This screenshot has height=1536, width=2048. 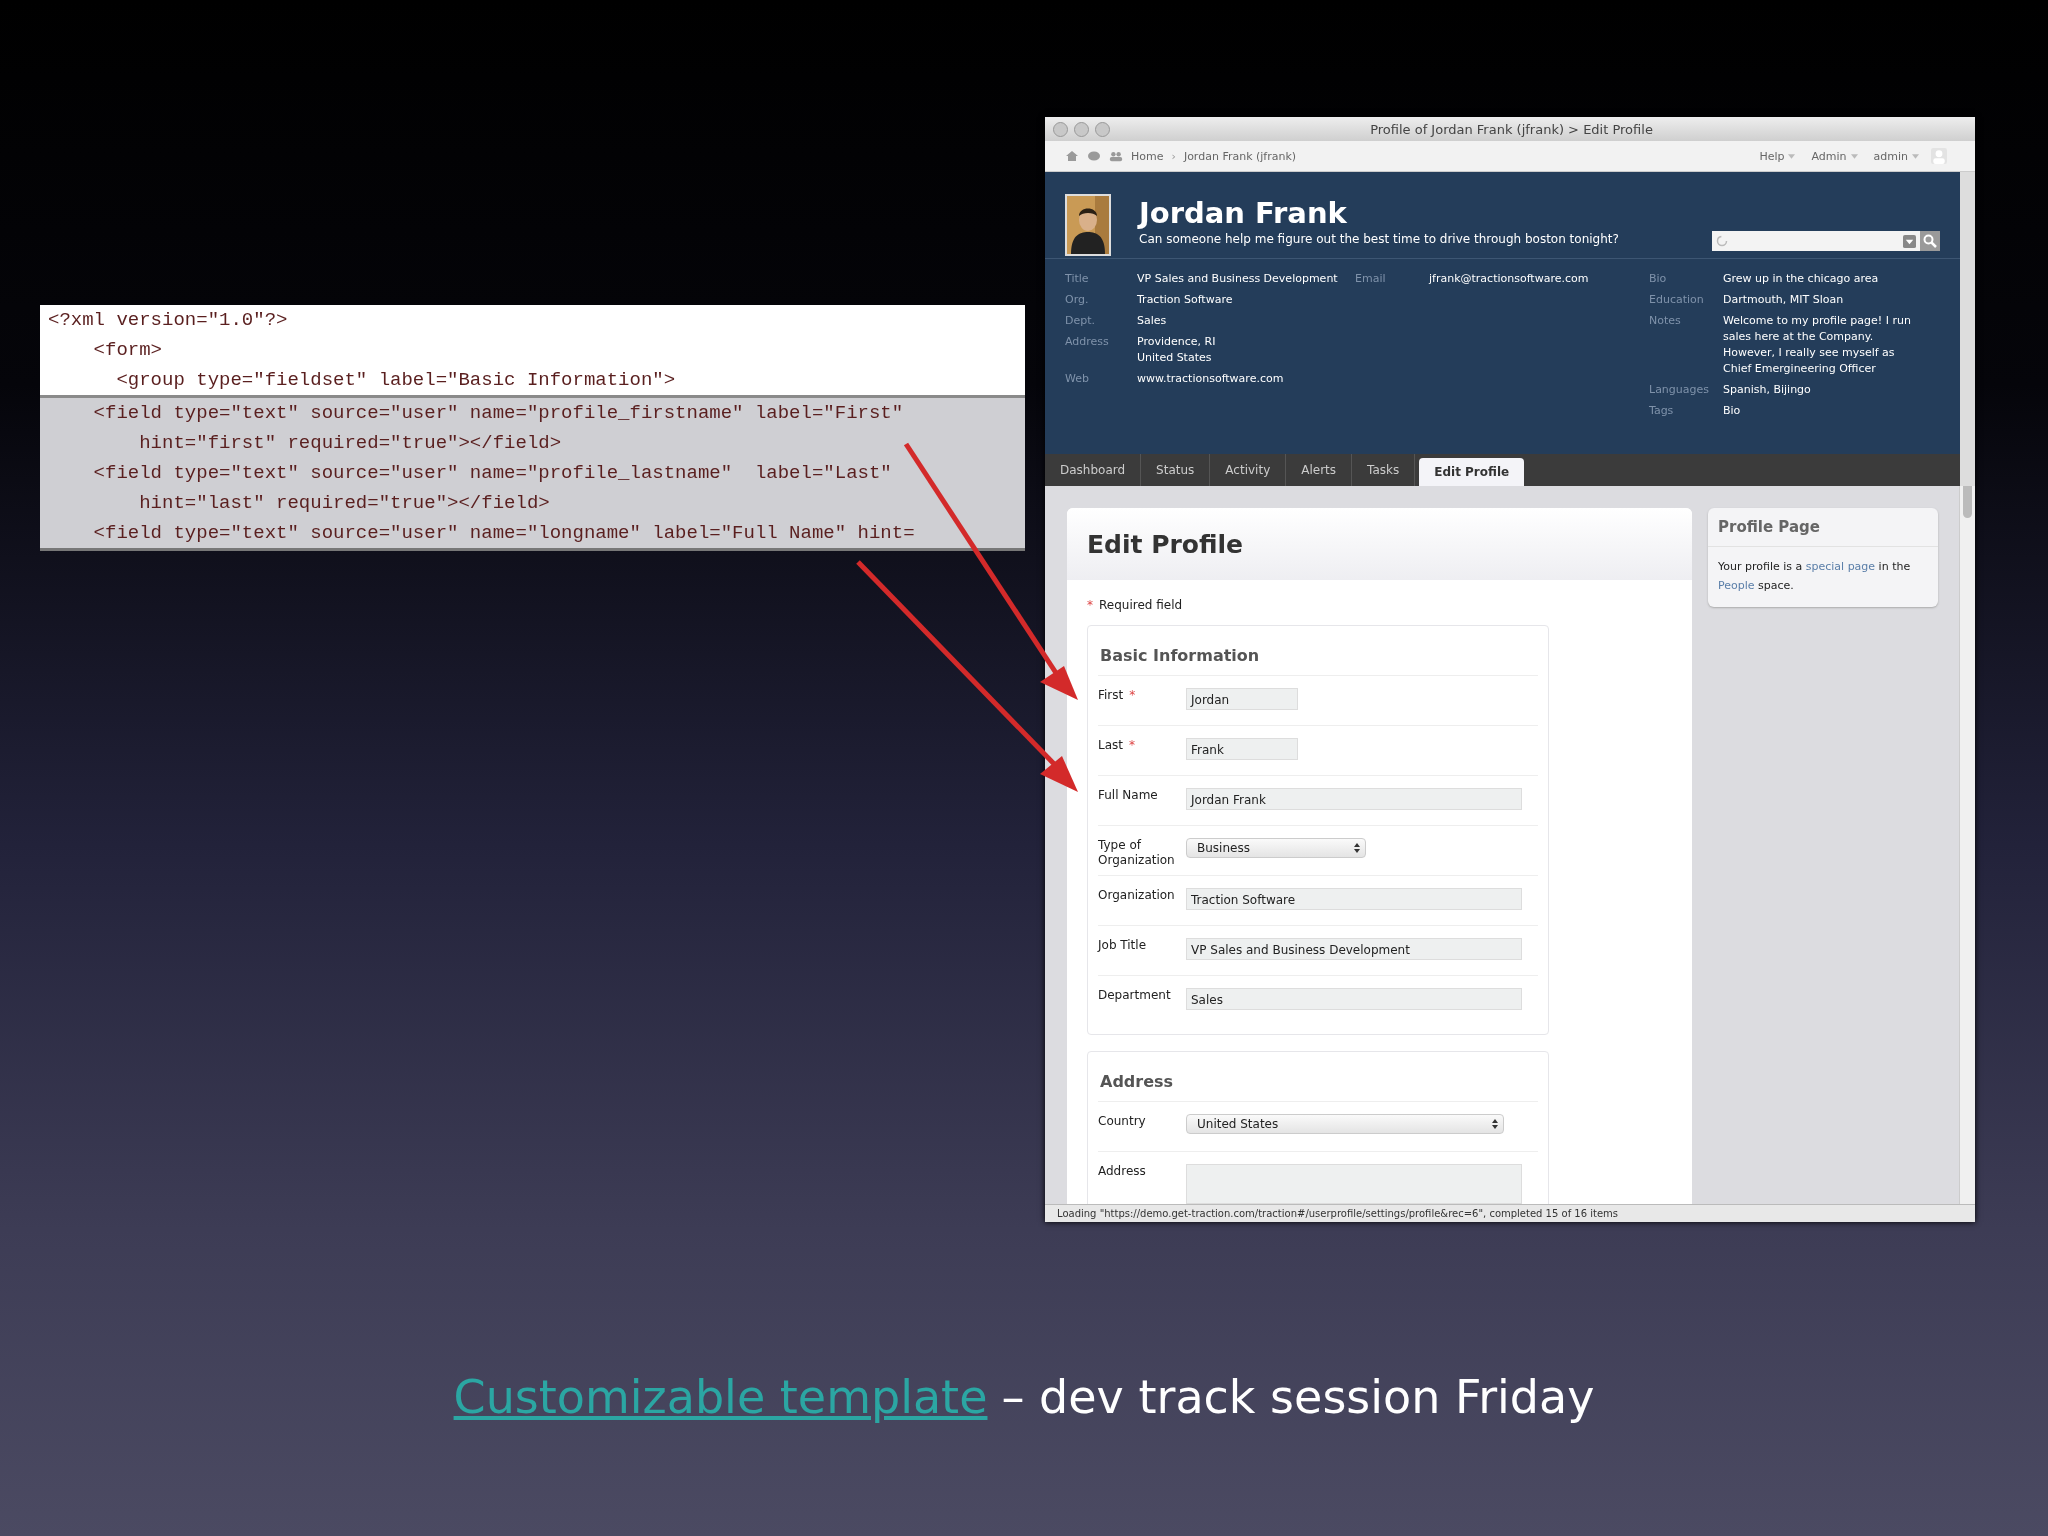 I want to click on page-title: Edit Profile, so click(x=1165, y=544).